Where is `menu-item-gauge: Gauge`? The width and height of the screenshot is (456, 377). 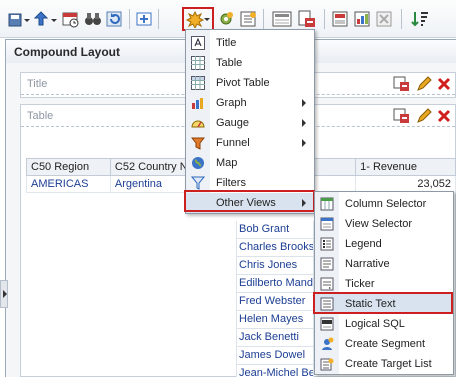
menu-item-gauge: Gauge is located at coordinates (250, 123).